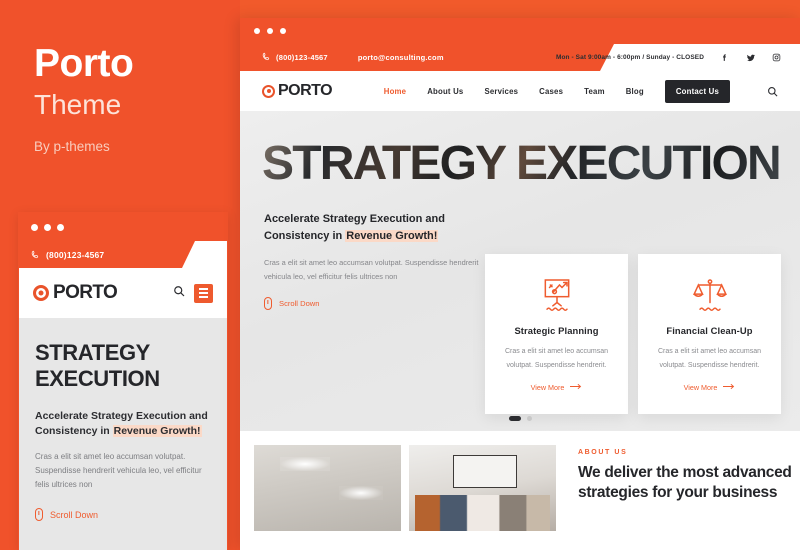 The height and width of the screenshot is (550, 800). I want to click on brand-block: Porto Theme By p-themes, so click(134, 98).